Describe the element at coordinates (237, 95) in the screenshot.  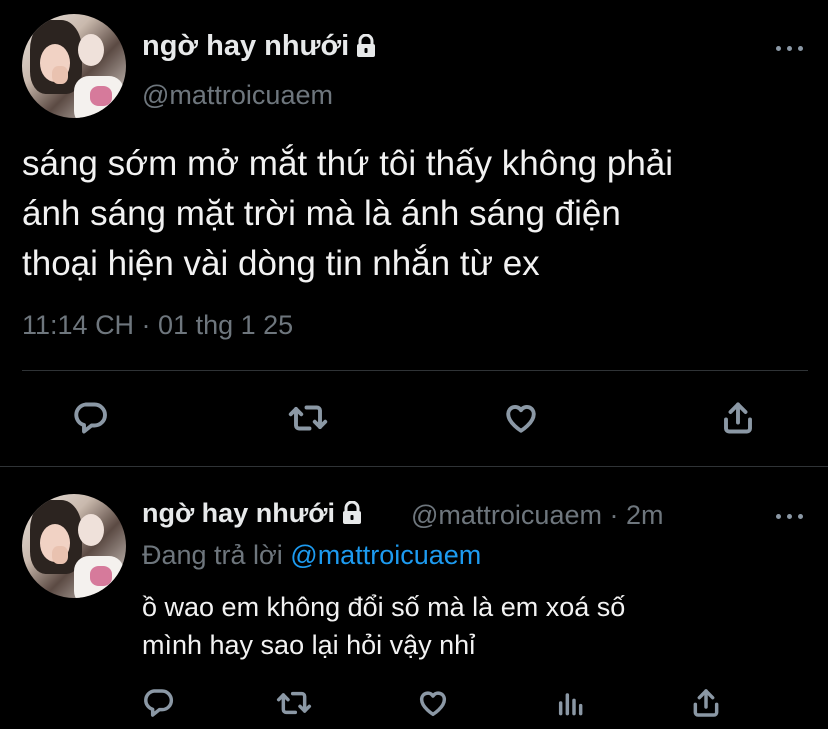
I see `user-handle: @mattroicuaem` at that location.